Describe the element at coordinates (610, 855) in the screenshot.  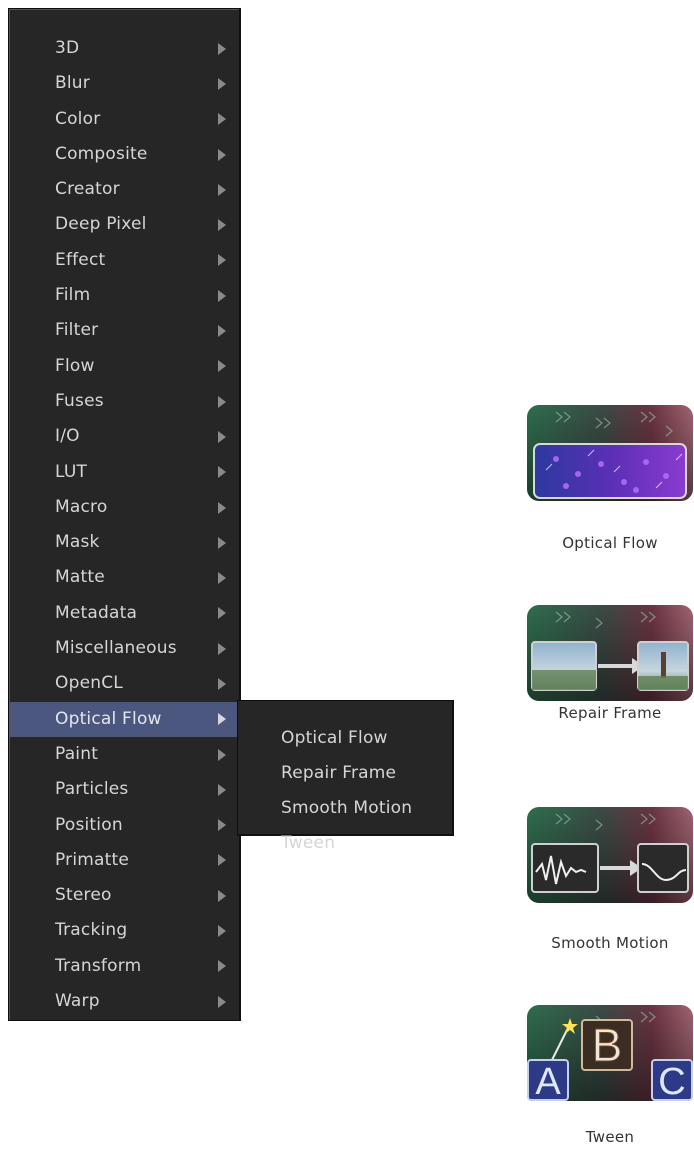
I see `smooth-motion-icon` at that location.